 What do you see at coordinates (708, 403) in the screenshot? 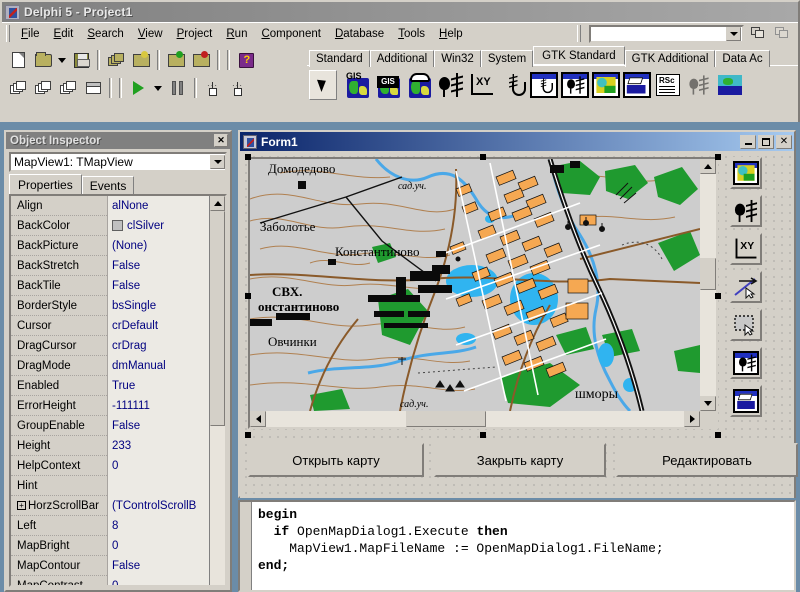
I see `map-scroll-down-button` at bounding box center [708, 403].